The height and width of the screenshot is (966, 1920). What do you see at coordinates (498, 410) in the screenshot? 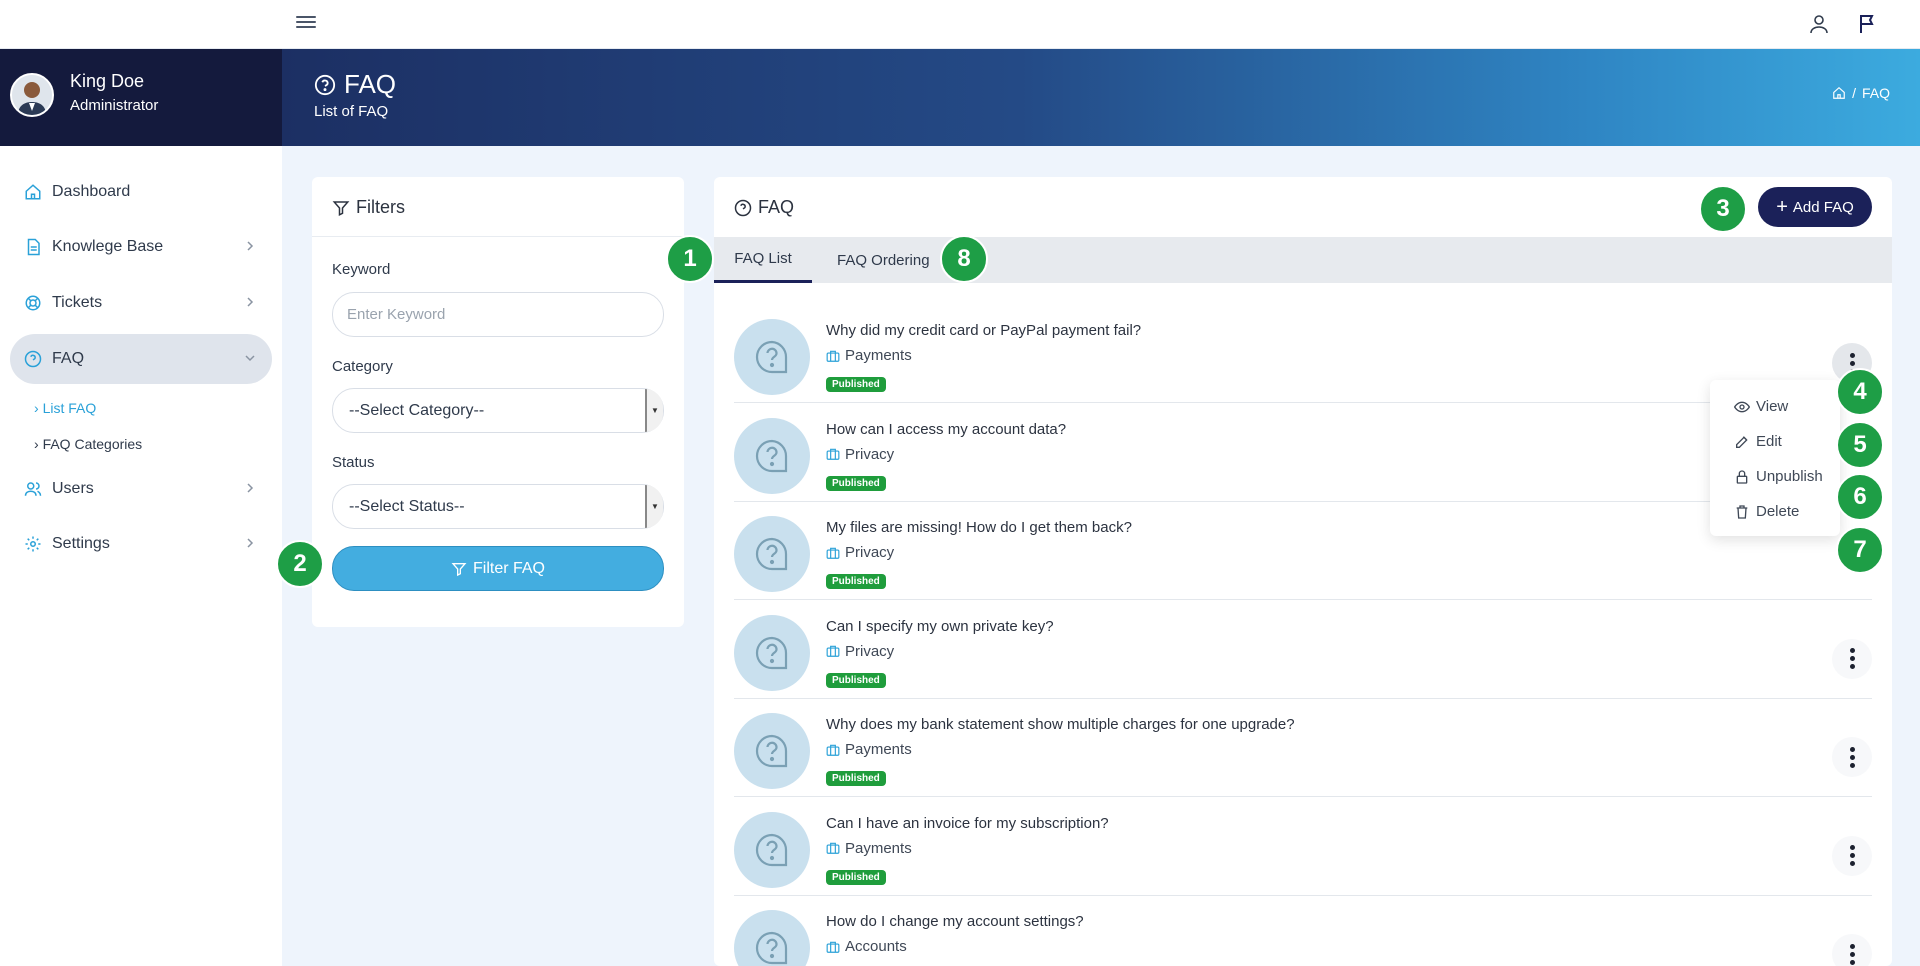
I see `category-select: --Select Category-- ▼` at bounding box center [498, 410].